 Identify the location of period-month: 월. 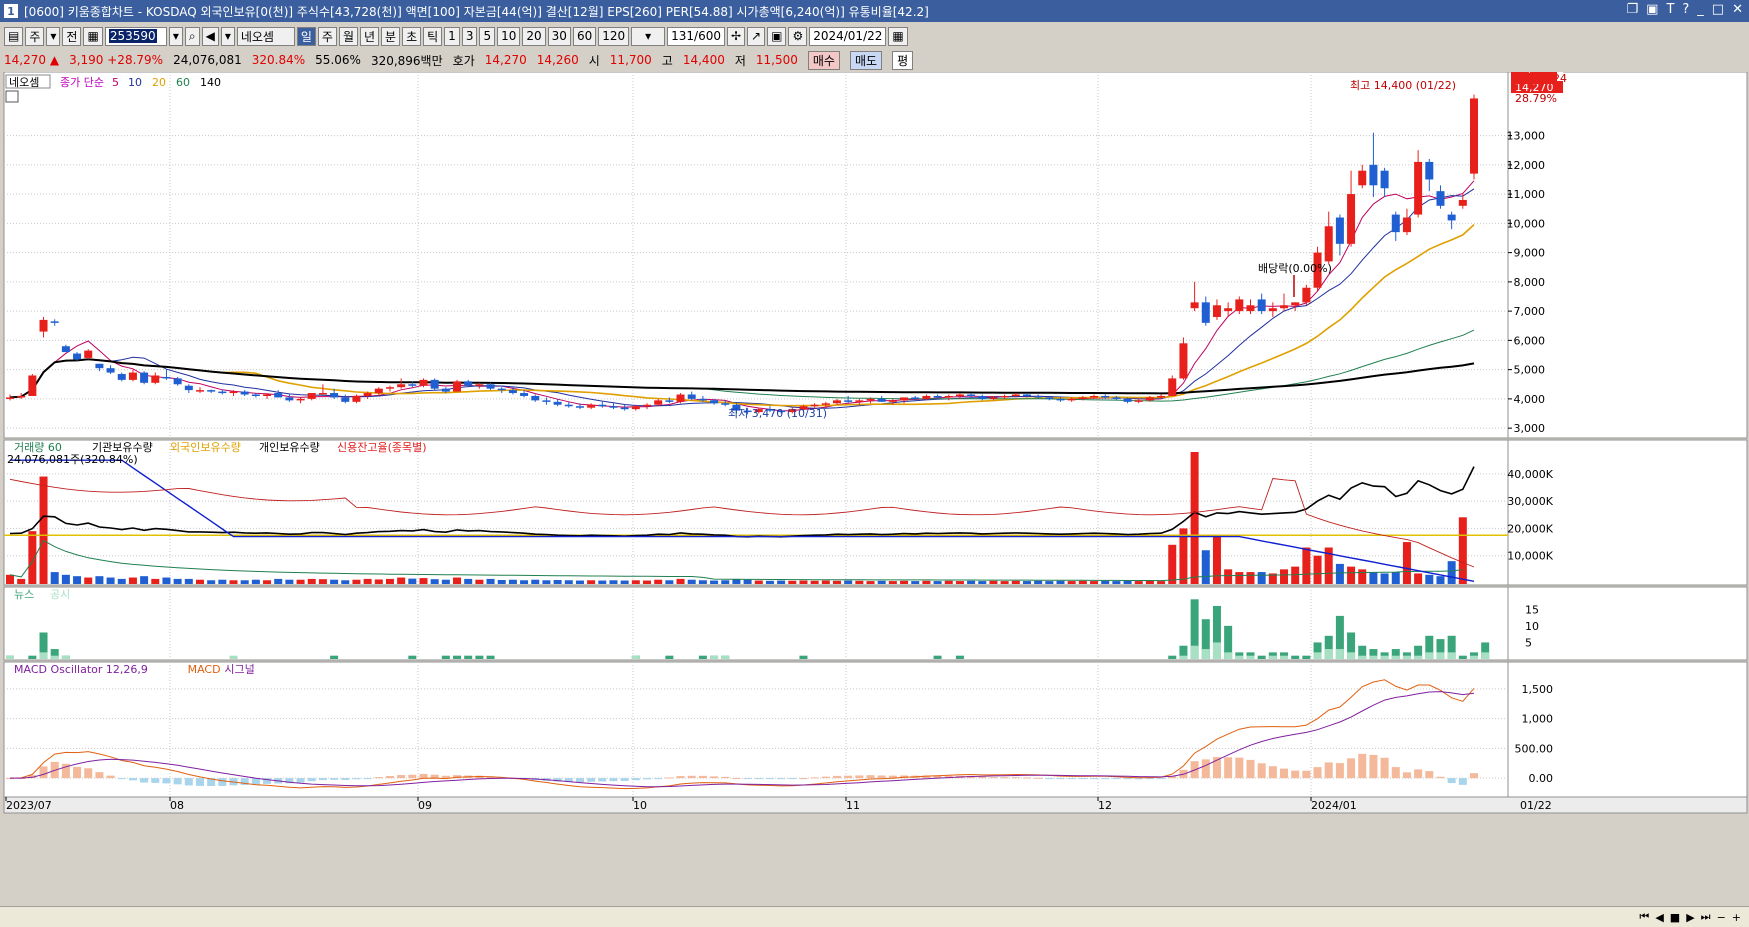
(348, 36).